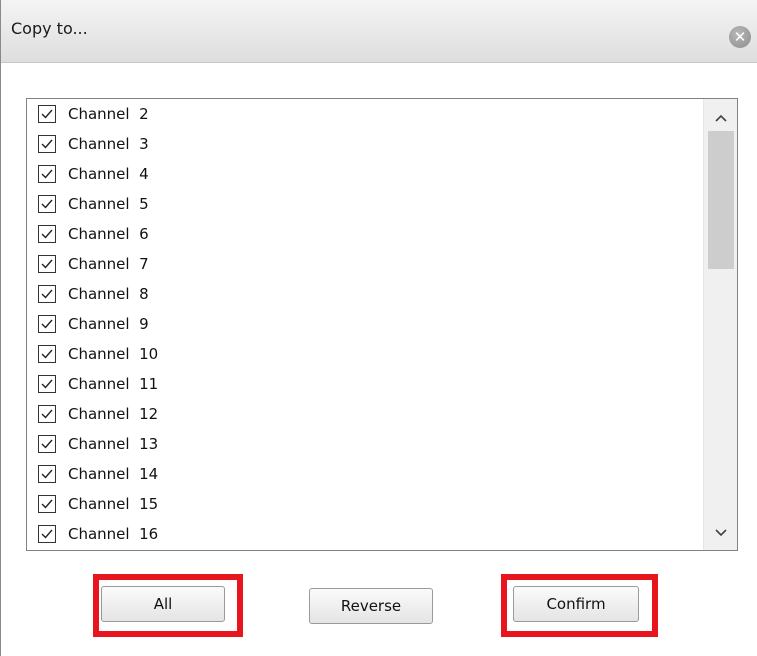 This screenshot has width=757, height=656. What do you see at coordinates (113, 534) in the screenshot?
I see `channel-label: Channel 16` at bounding box center [113, 534].